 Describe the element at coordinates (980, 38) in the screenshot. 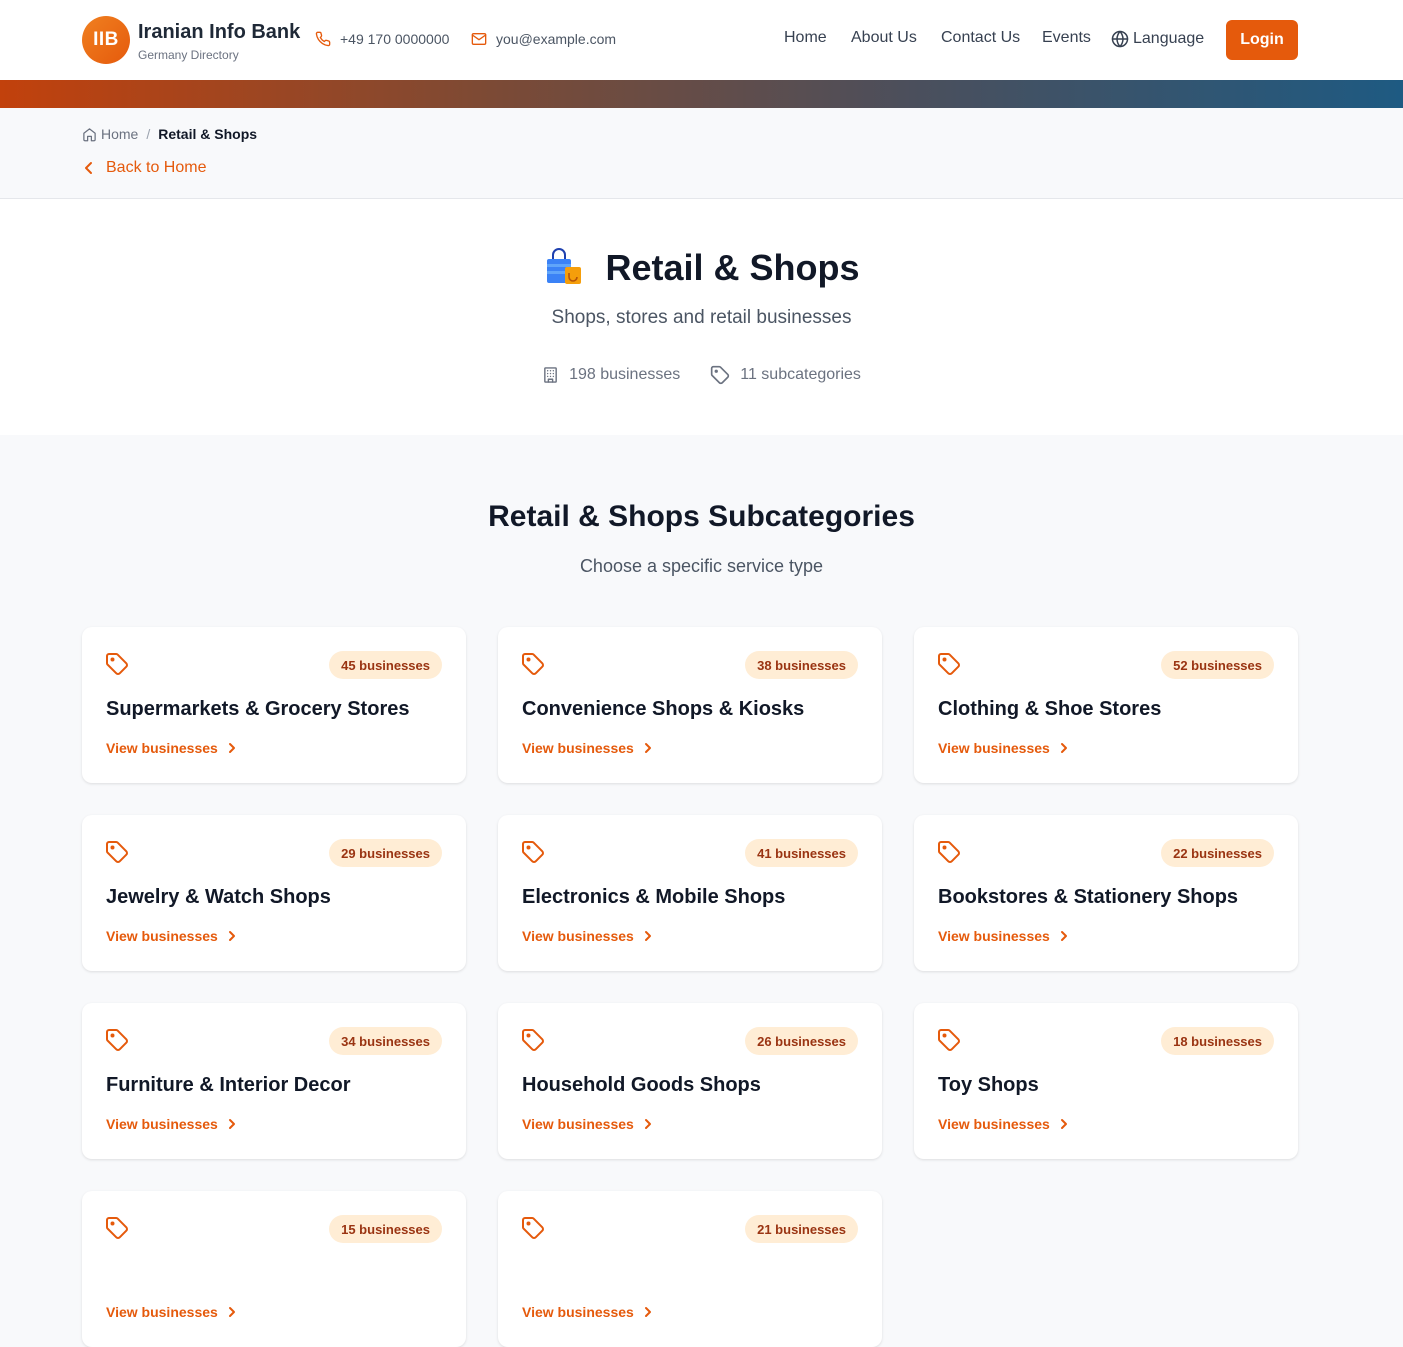

I see `nav-contact: Contact Us` at that location.